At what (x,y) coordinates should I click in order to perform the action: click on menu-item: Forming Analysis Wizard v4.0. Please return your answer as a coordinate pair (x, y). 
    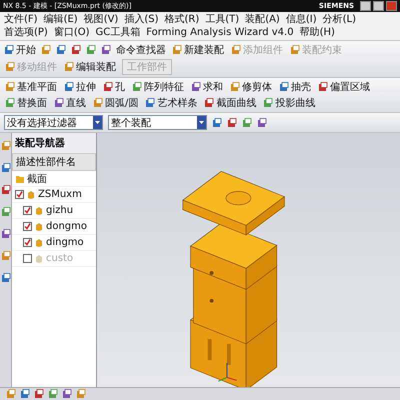
    Looking at the image, I should click on (220, 32).